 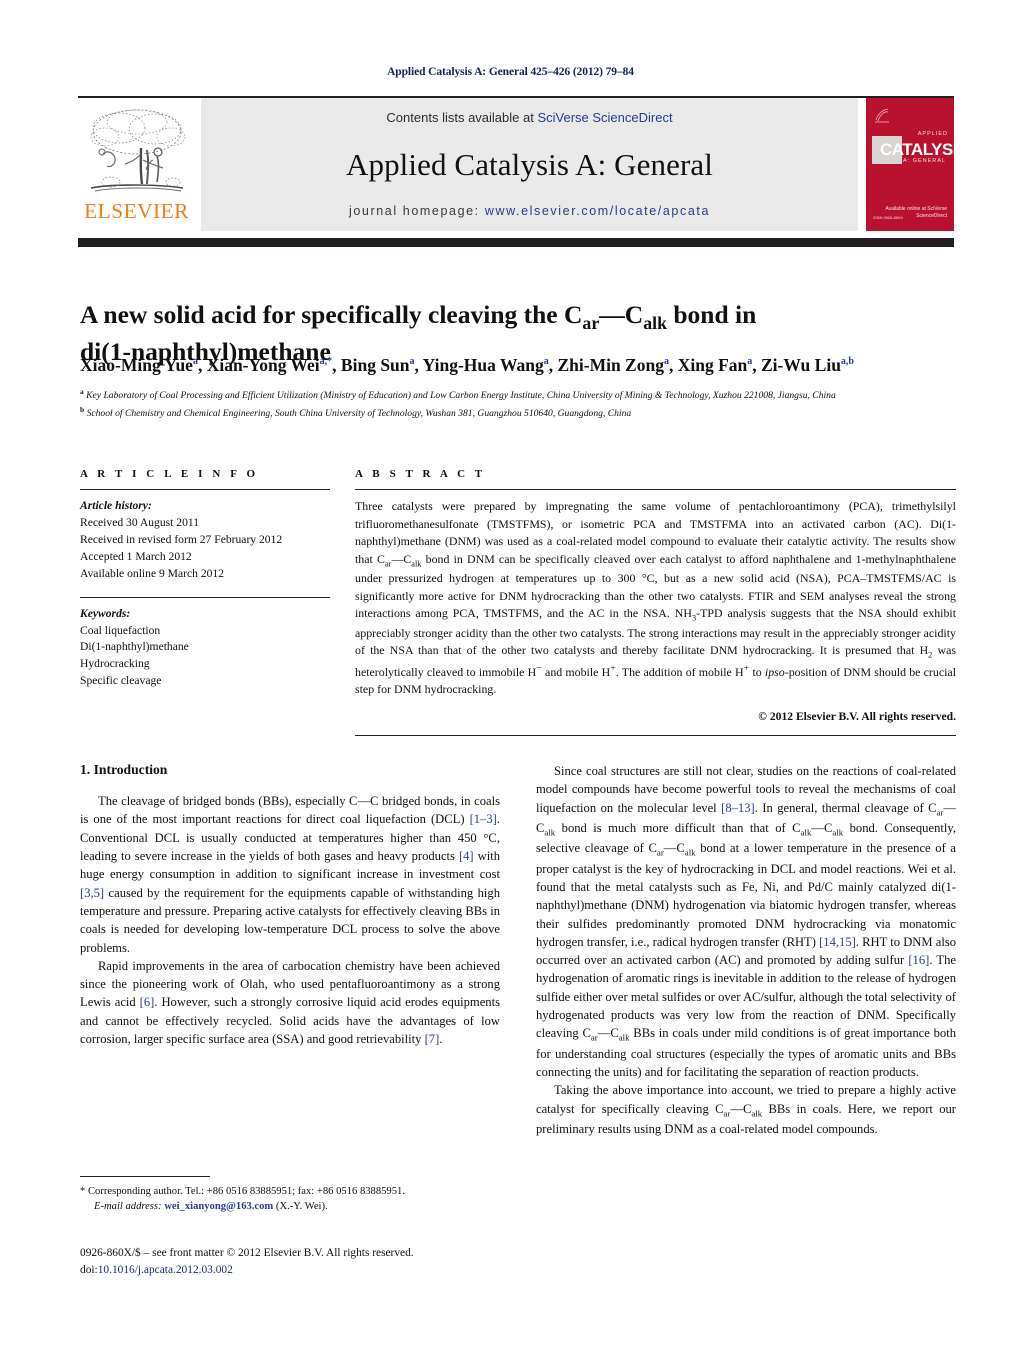 What do you see at coordinates (116, 505) in the screenshot?
I see `article-history-label: Article history:` at bounding box center [116, 505].